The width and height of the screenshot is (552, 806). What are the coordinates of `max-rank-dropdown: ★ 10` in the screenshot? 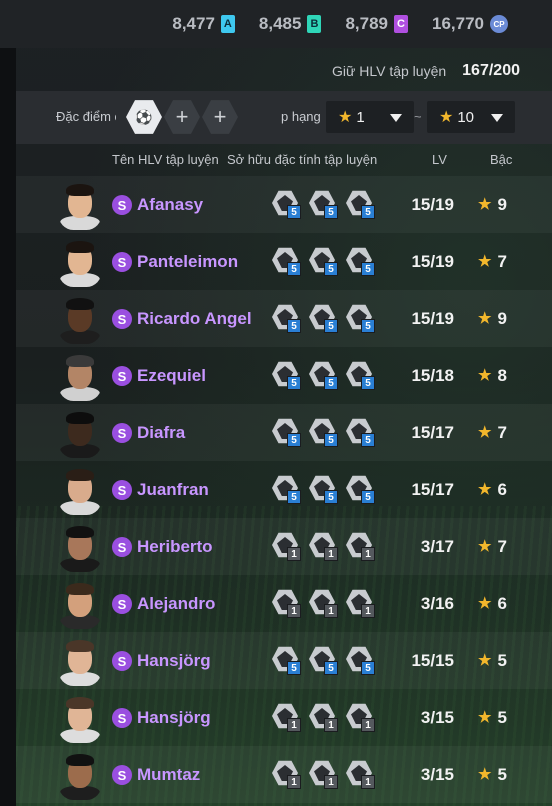 It's located at (471, 117).